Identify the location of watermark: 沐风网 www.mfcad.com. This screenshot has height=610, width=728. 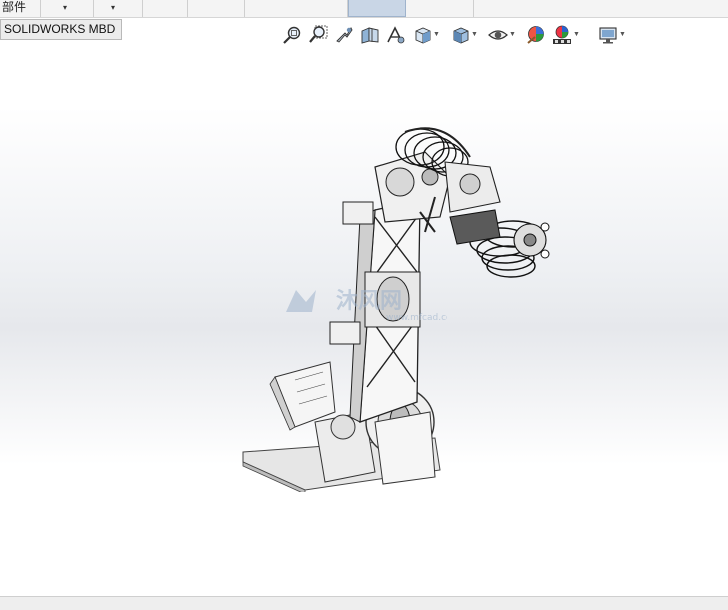
(366, 305).